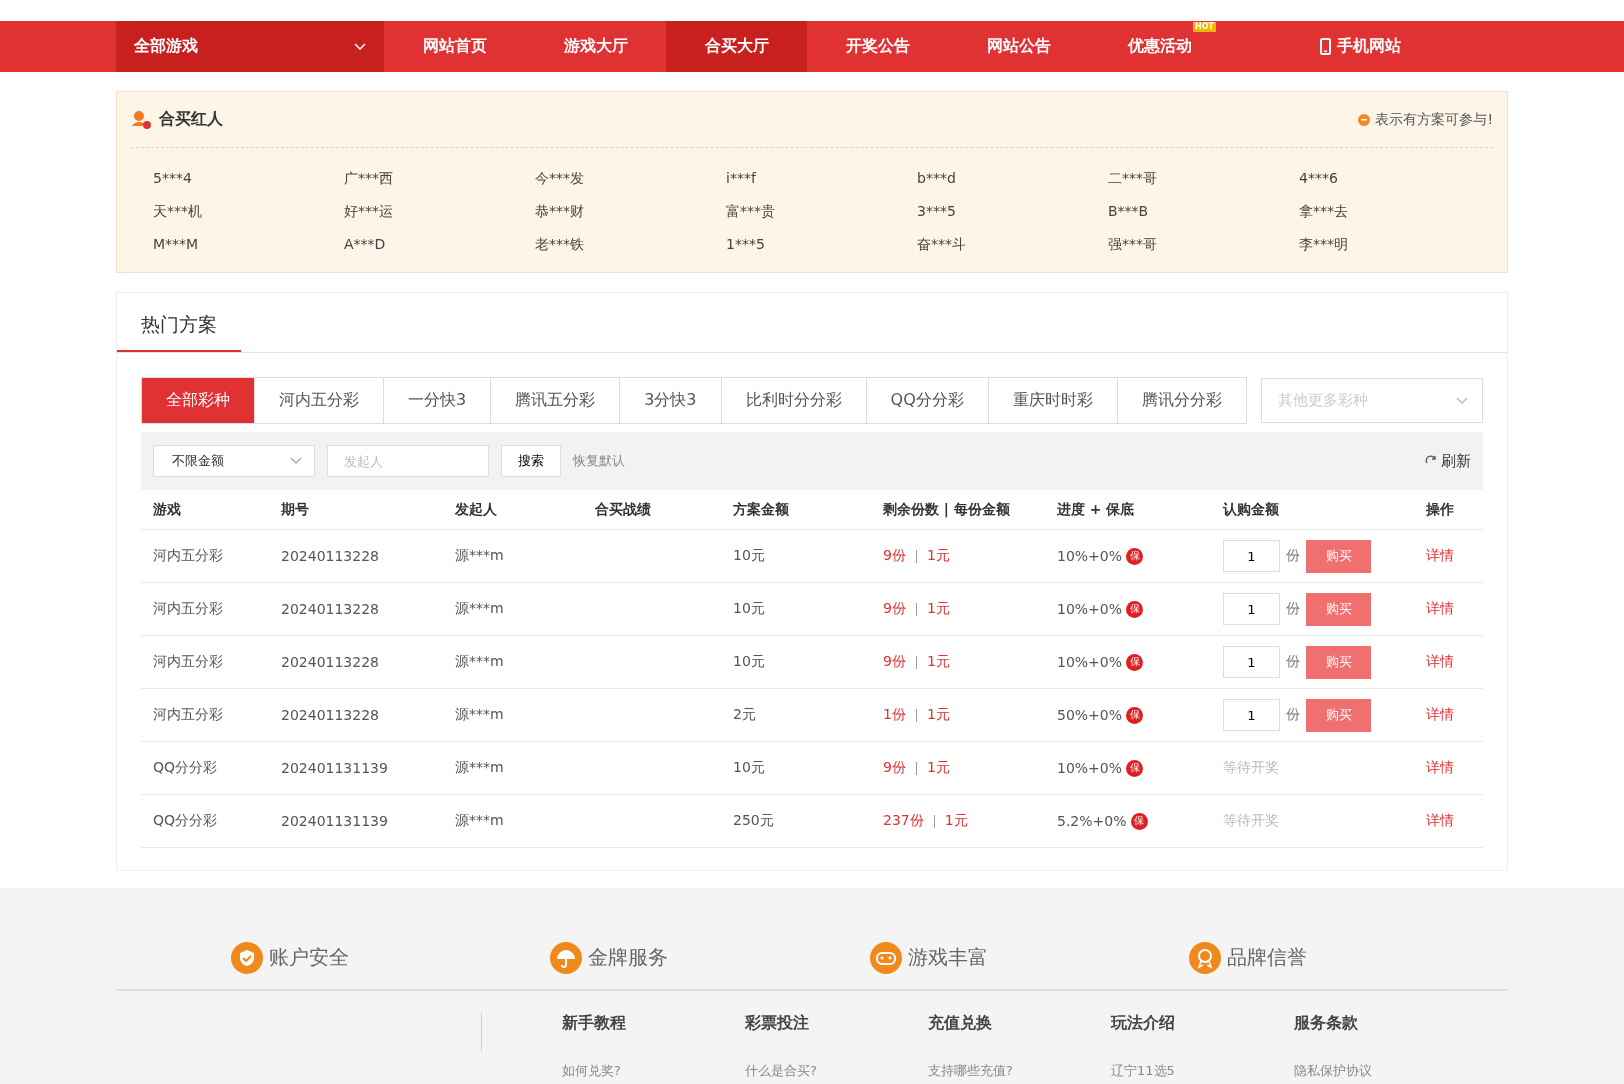 This screenshot has height=1084, width=1624. I want to click on table-cell: 250元, so click(753, 820).